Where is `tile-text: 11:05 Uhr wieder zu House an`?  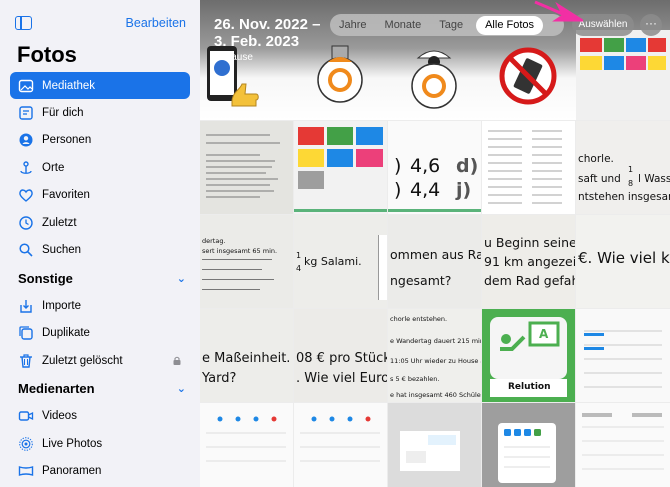 tile-text: 11:05 Uhr wieder zu House an is located at coordinates (435, 361).